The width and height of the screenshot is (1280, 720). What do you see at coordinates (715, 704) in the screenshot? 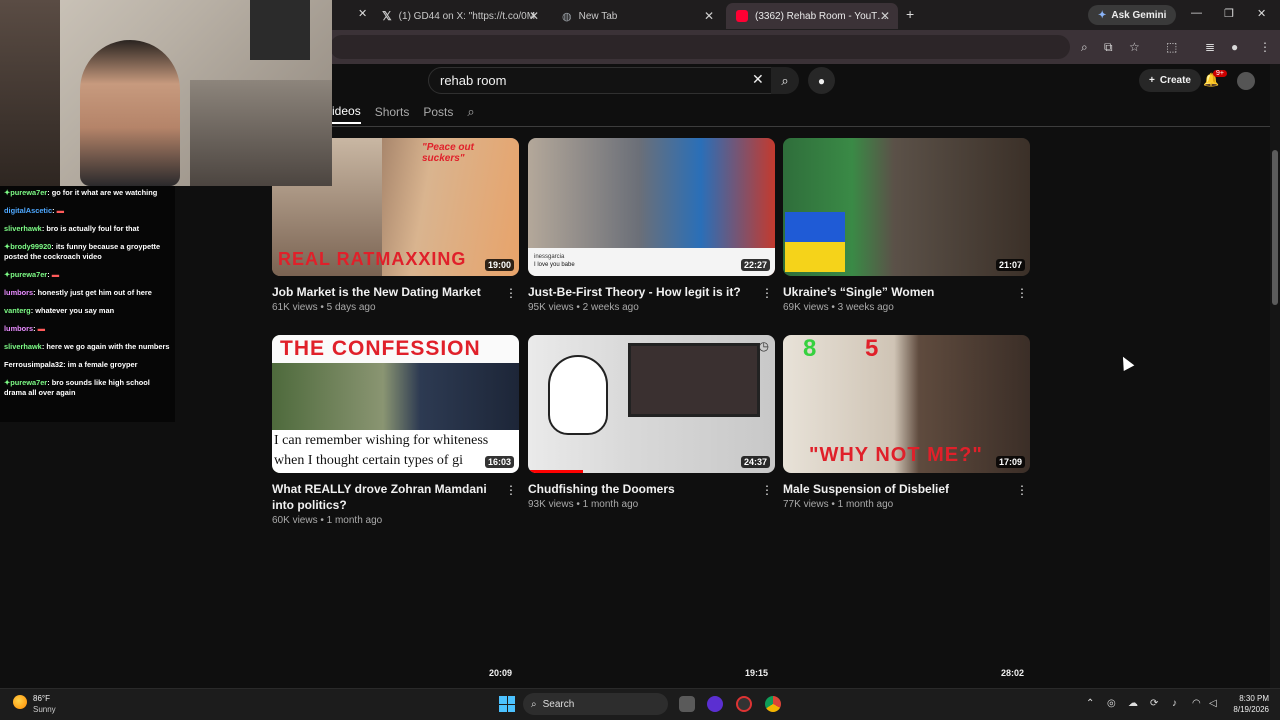
I see `app-icon` at bounding box center [715, 704].